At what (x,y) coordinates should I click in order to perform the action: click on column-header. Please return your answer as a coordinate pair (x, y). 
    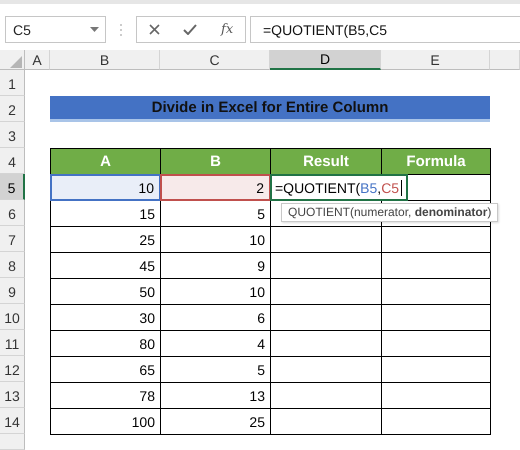
    Looking at the image, I should click on (505, 60).